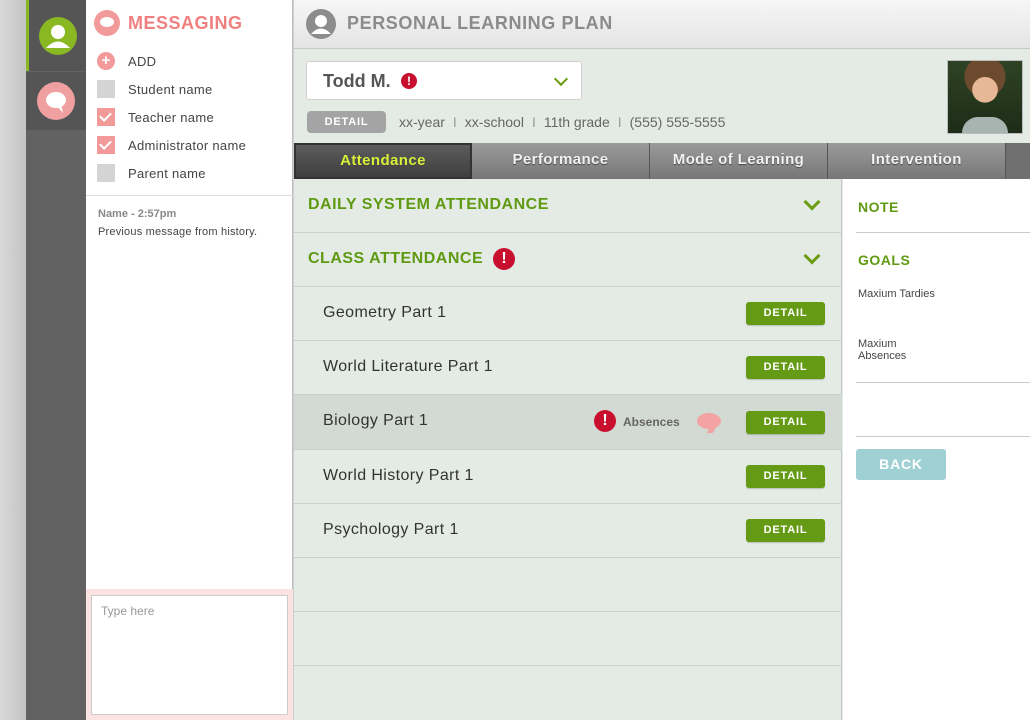  What do you see at coordinates (170, 89) in the screenshot?
I see `recipient-label: Student name` at bounding box center [170, 89].